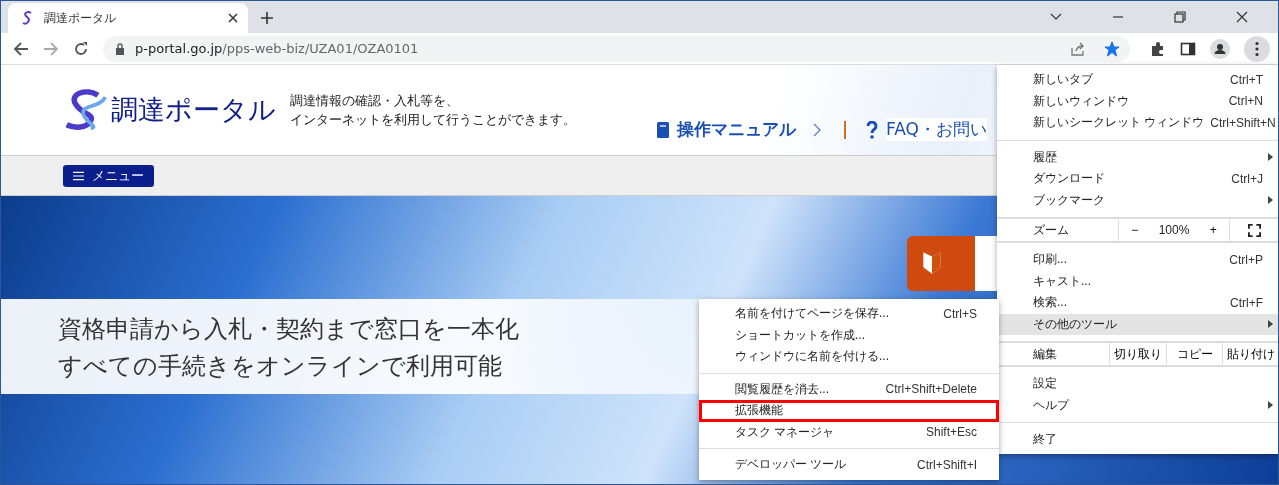  Describe the element at coordinates (849, 411) in the screenshot. I see `menu-item: 拡張機能` at that location.